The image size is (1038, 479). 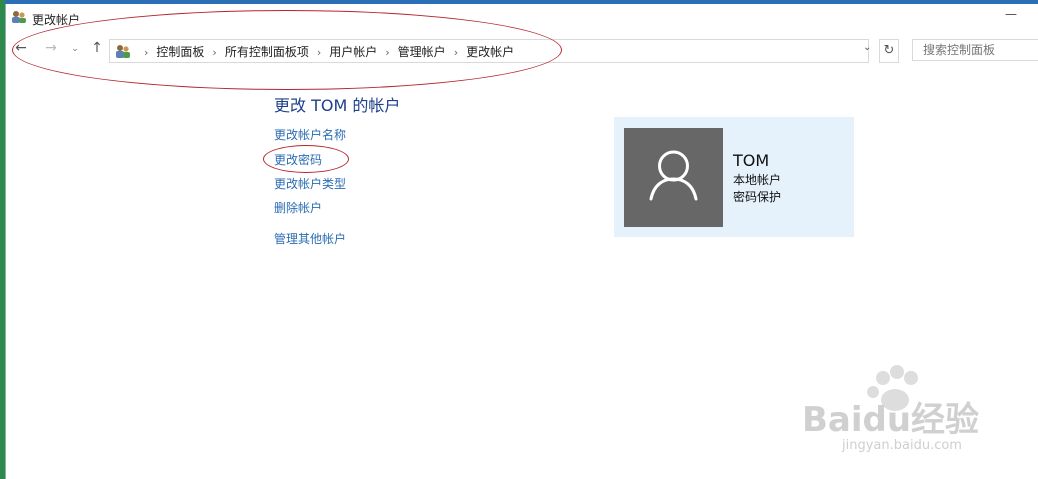 What do you see at coordinates (21, 48) in the screenshot?
I see `back-arrow-icon: ←` at bounding box center [21, 48].